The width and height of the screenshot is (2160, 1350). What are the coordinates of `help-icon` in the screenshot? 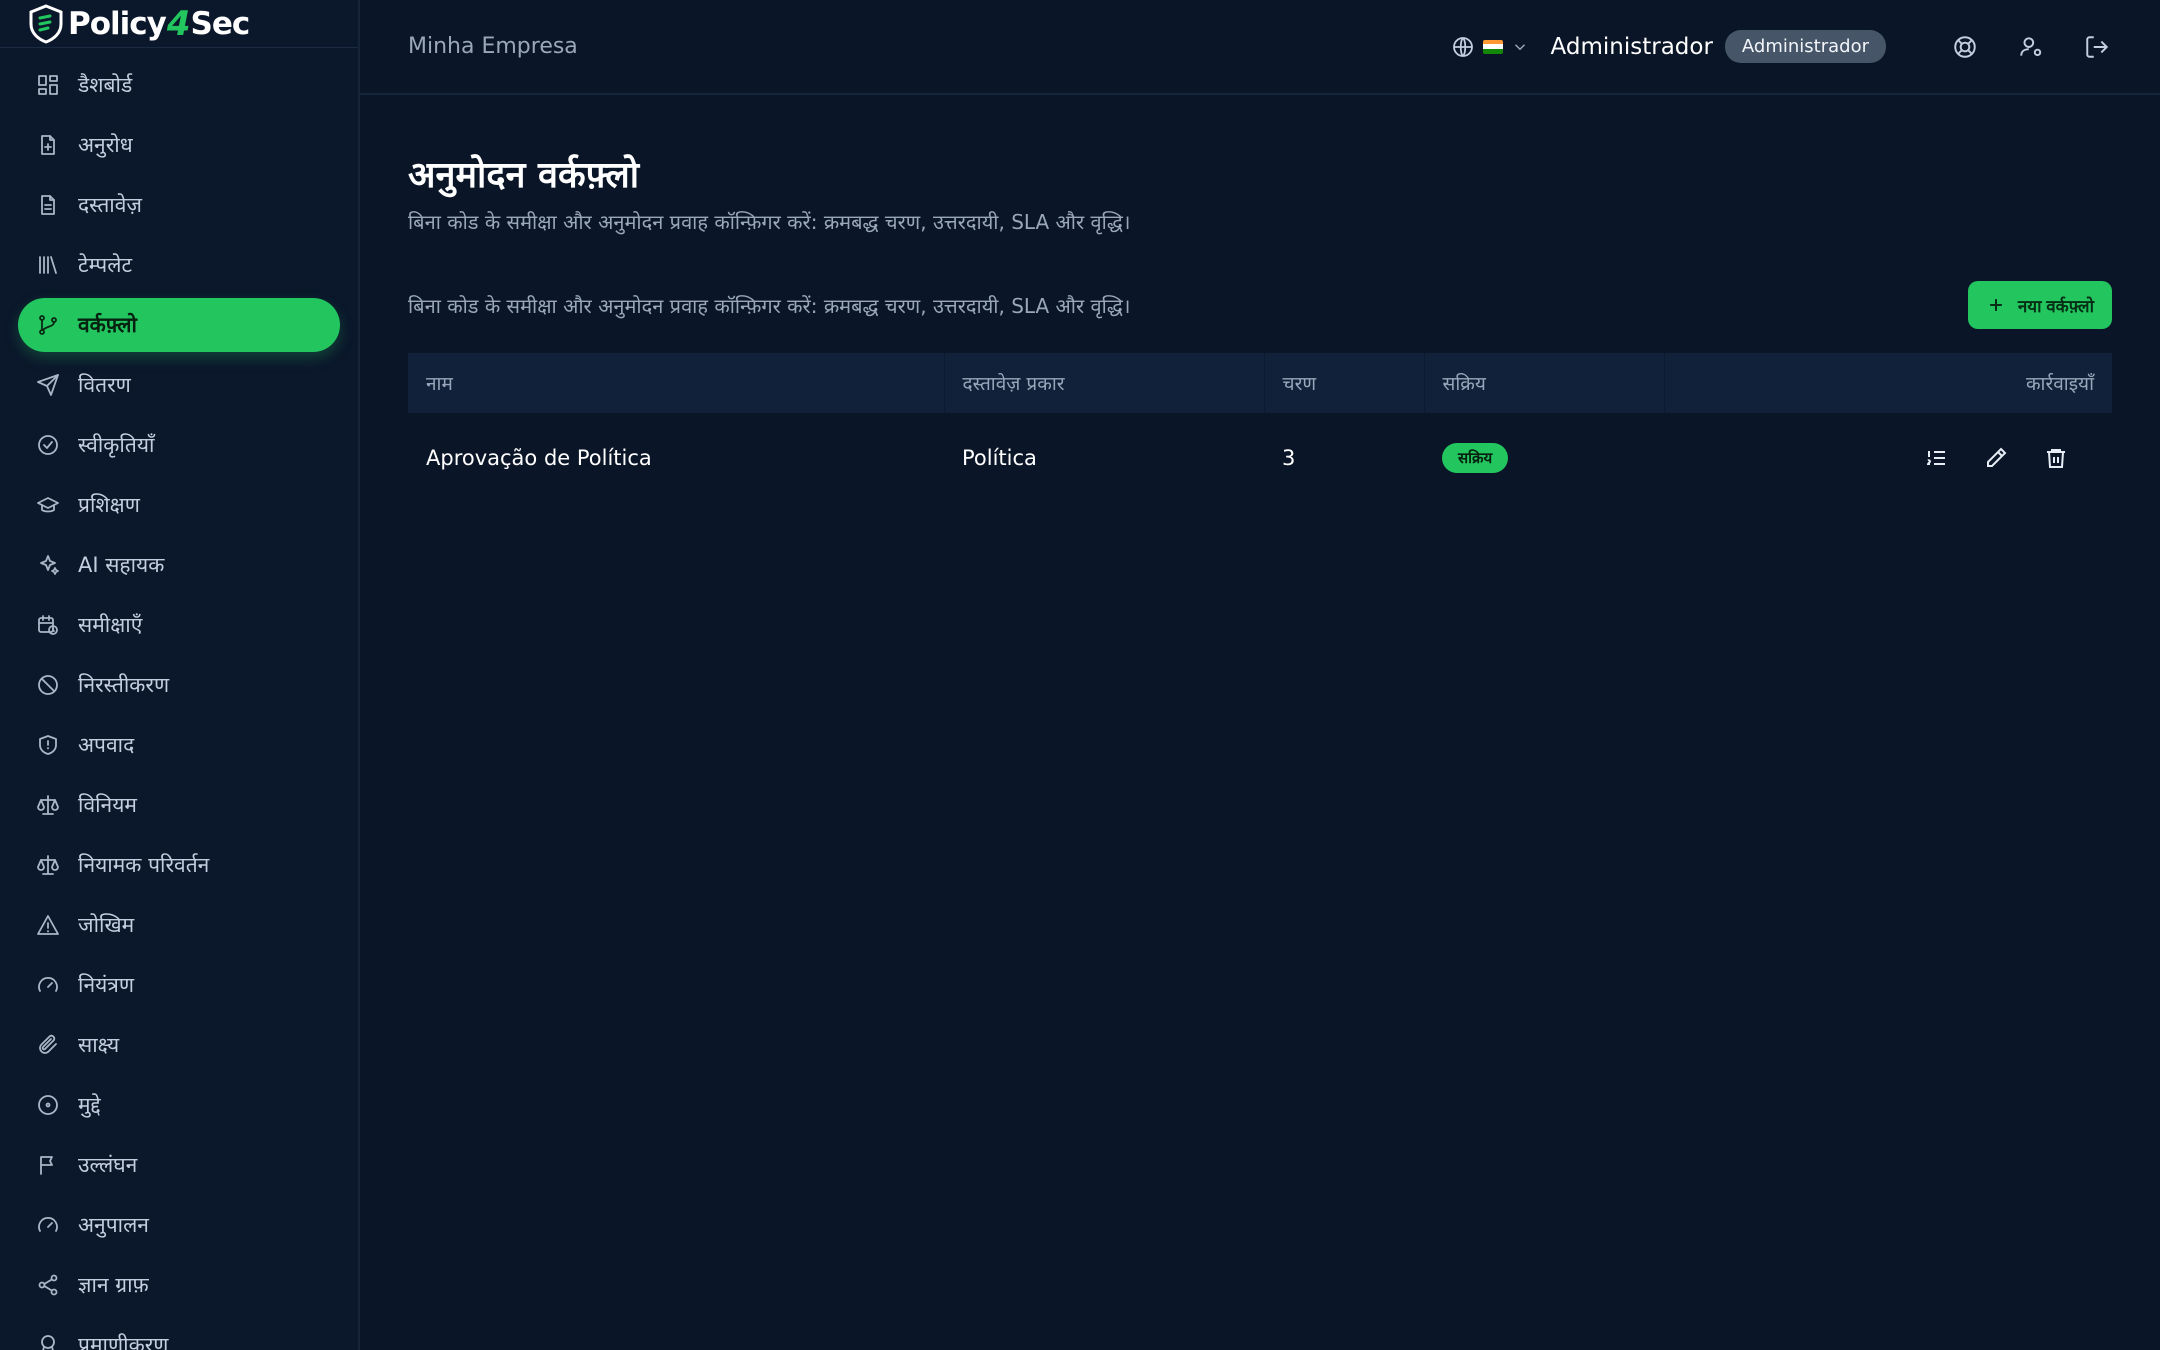 It's located at (1965, 47).